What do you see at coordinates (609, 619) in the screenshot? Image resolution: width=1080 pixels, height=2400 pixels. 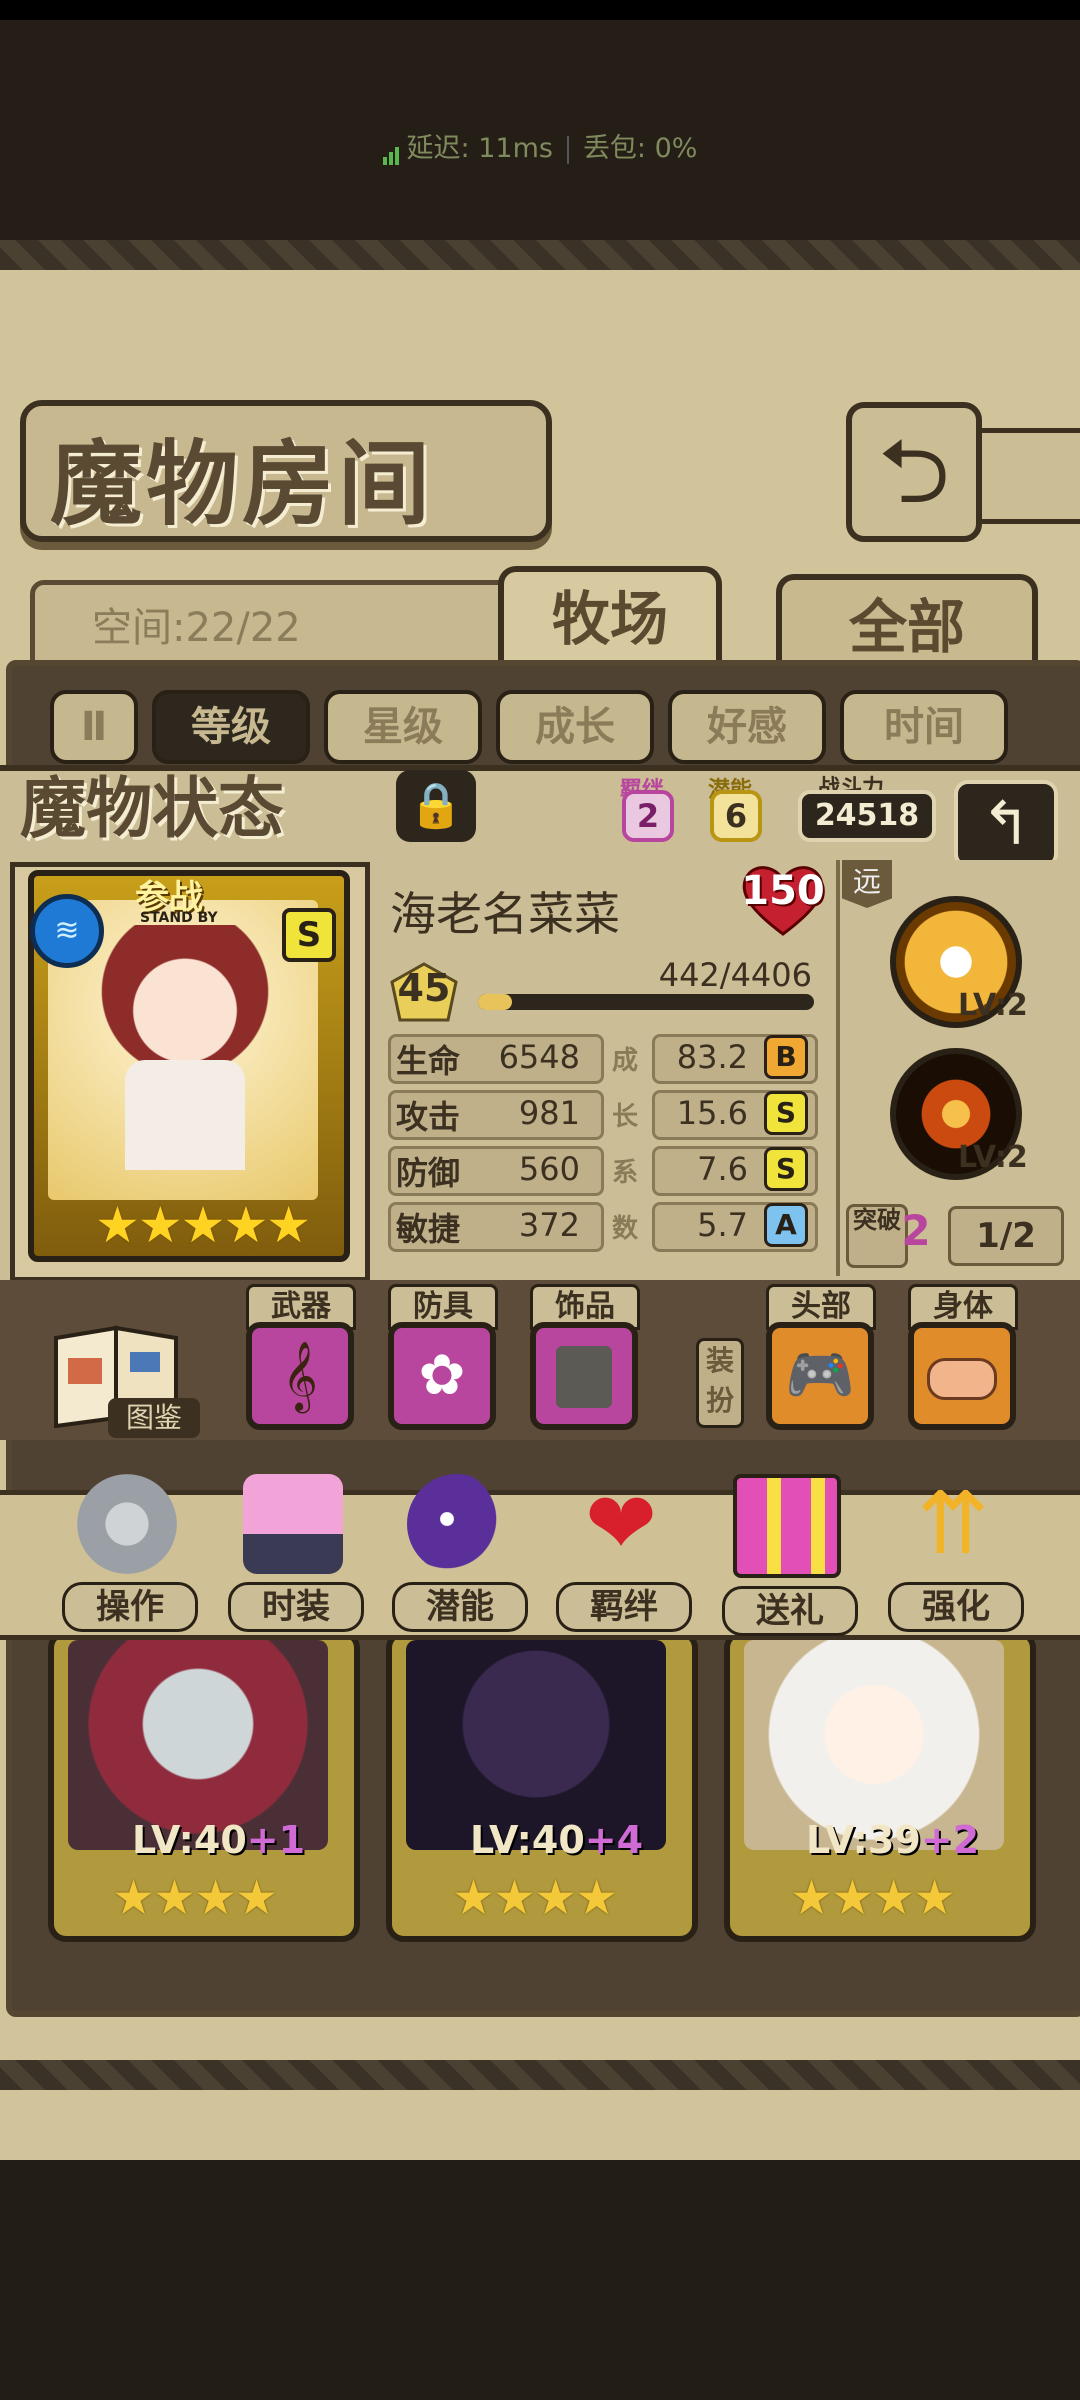 I see `tab-label: 牧场` at bounding box center [609, 619].